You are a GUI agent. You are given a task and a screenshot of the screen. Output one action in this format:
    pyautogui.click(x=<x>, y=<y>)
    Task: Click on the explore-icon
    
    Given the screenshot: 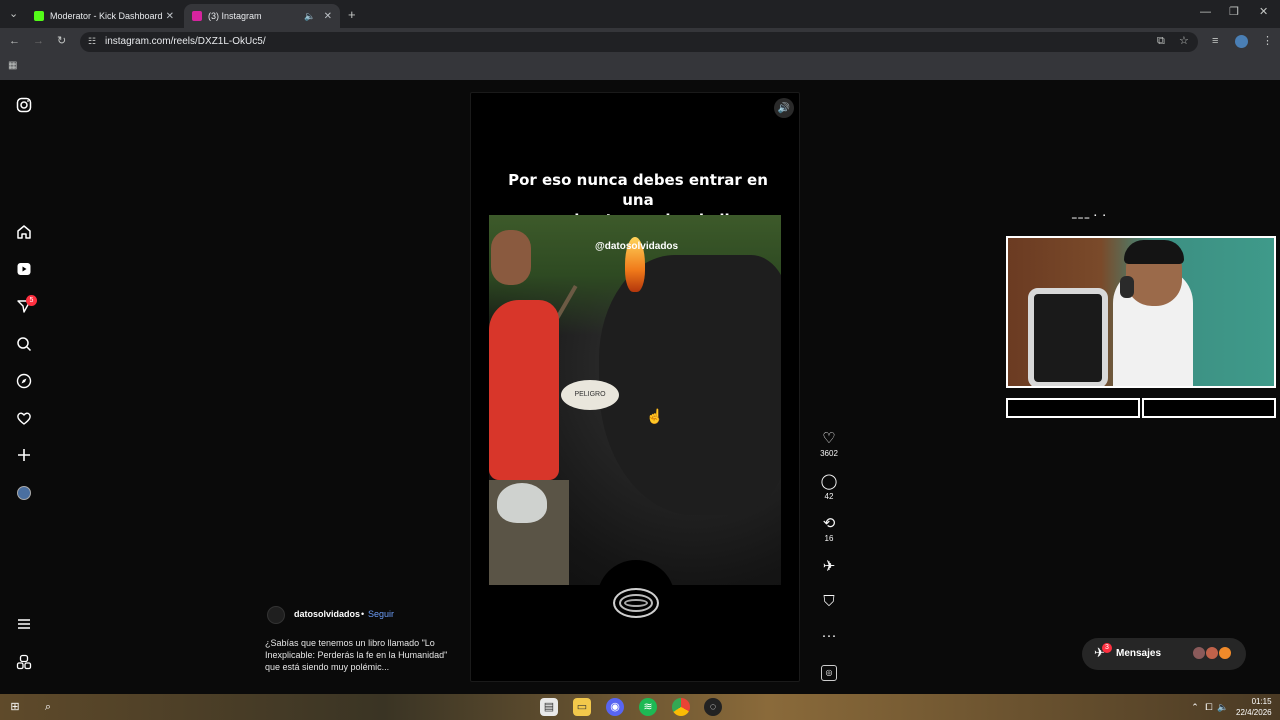 What is the action you would take?
    pyautogui.click(x=24, y=381)
    